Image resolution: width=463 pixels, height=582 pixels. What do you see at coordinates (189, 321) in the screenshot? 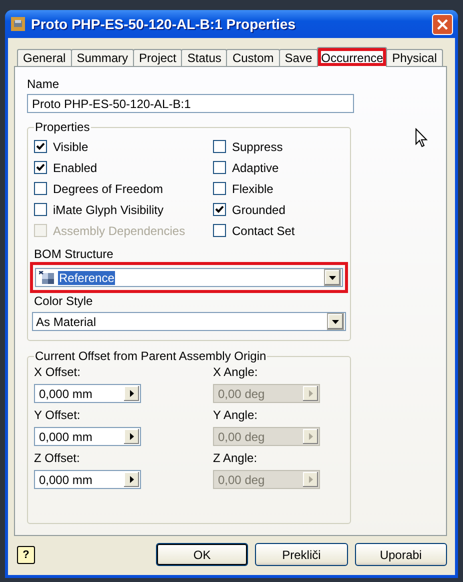
I see `dropdown-field: As Material` at bounding box center [189, 321].